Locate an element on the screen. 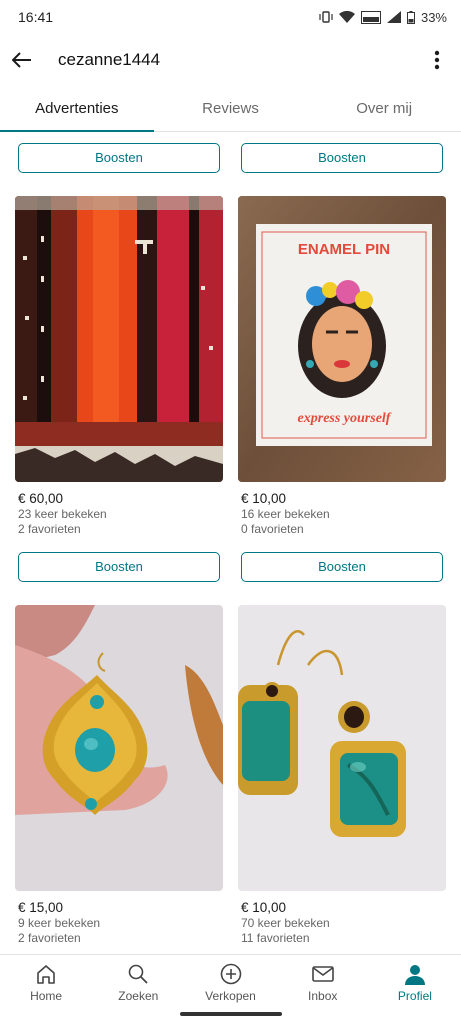 The width and height of the screenshot is (461, 1024). listing-favorites: 0 favorieten is located at coordinates (272, 529).